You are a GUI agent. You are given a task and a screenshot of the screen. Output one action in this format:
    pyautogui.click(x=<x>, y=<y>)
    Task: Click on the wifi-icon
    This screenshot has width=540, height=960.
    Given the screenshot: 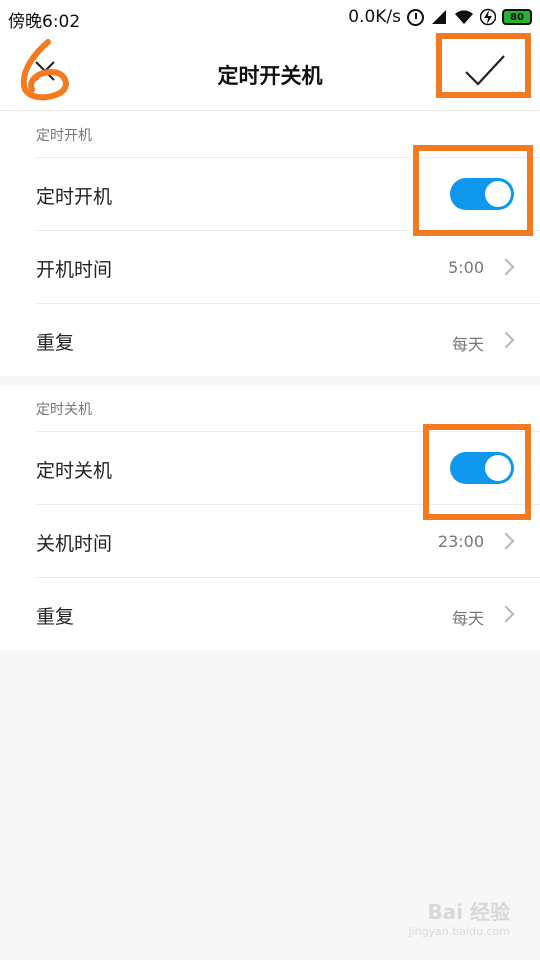 What is the action you would take?
    pyautogui.click(x=464, y=17)
    